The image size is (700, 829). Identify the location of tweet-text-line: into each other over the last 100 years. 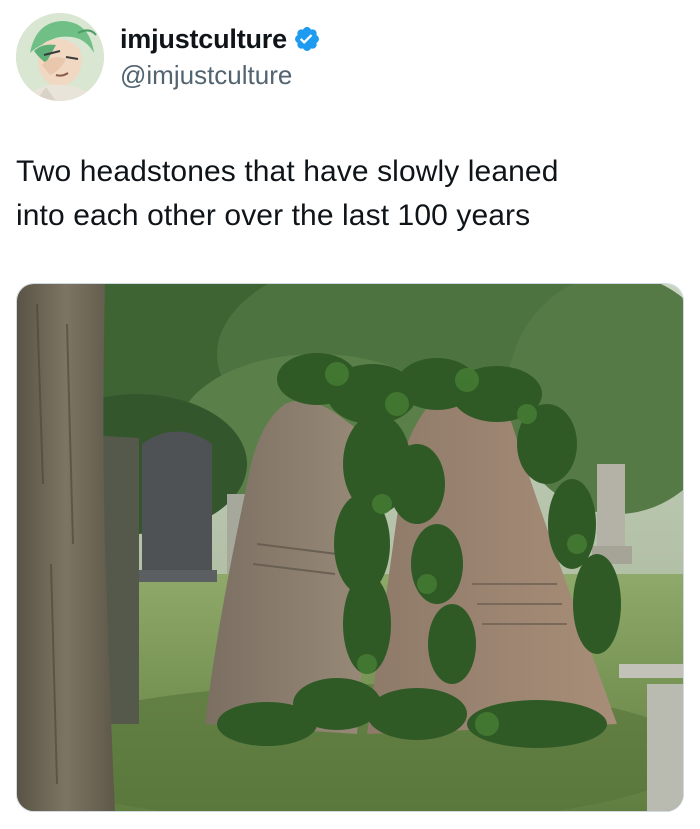
(273, 215).